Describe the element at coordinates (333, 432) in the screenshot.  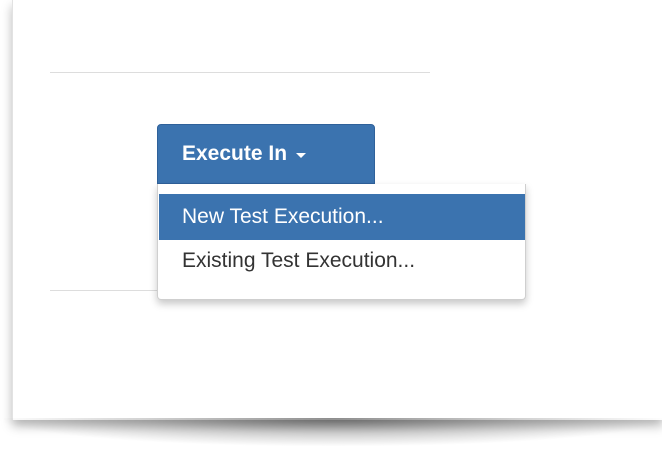
I see `panel-shadow` at that location.